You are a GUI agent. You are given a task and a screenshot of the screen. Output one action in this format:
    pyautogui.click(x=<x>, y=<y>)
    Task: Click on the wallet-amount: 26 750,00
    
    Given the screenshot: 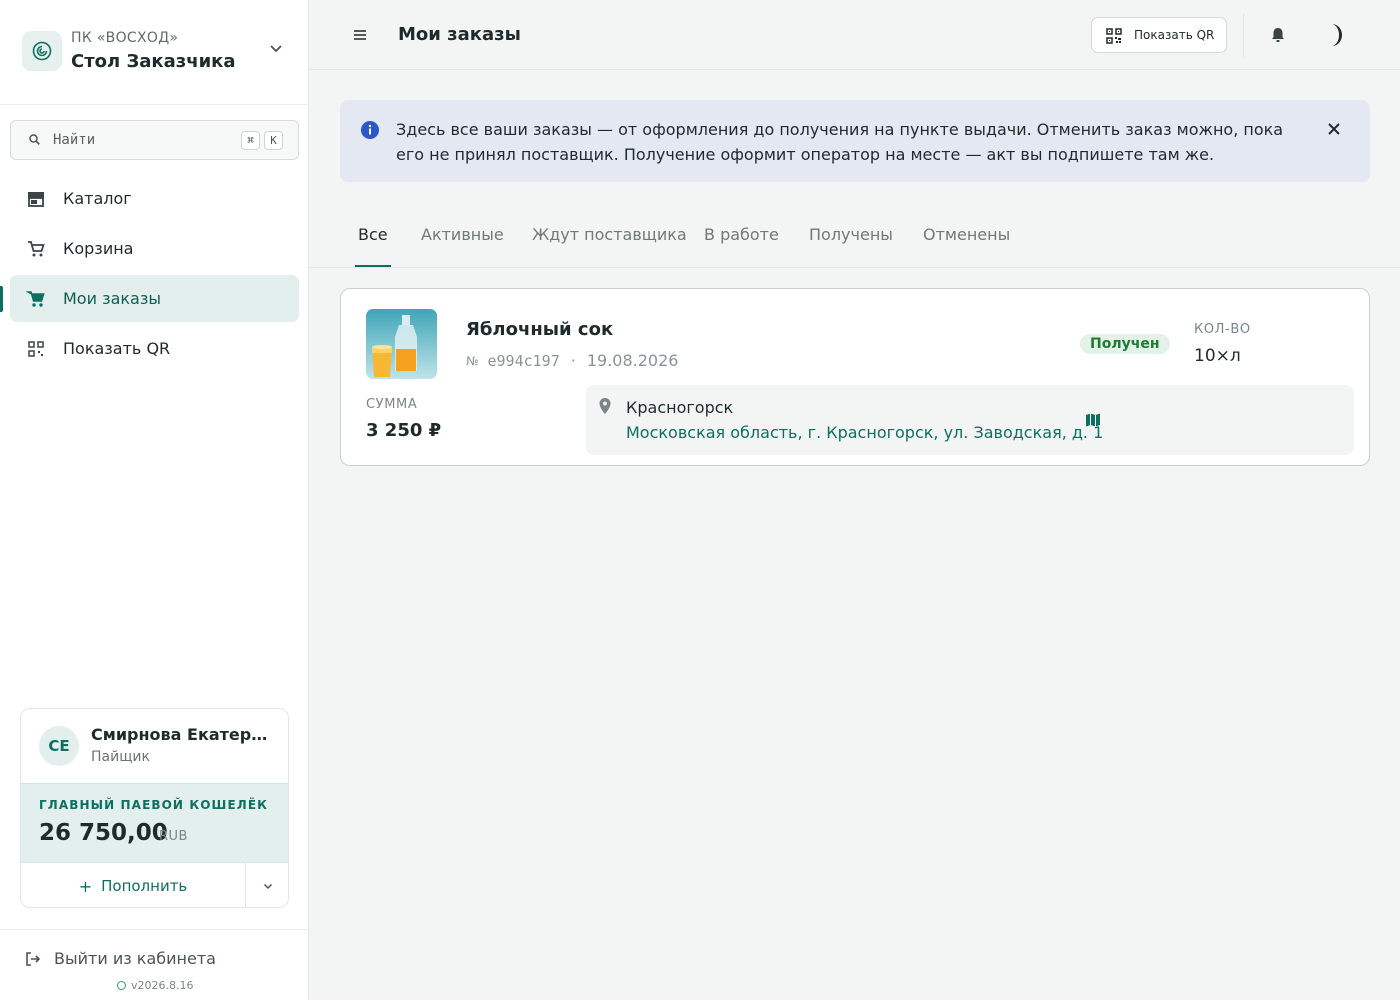 What is the action you would take?
    pyautogui.click(x=103, y=833)
    